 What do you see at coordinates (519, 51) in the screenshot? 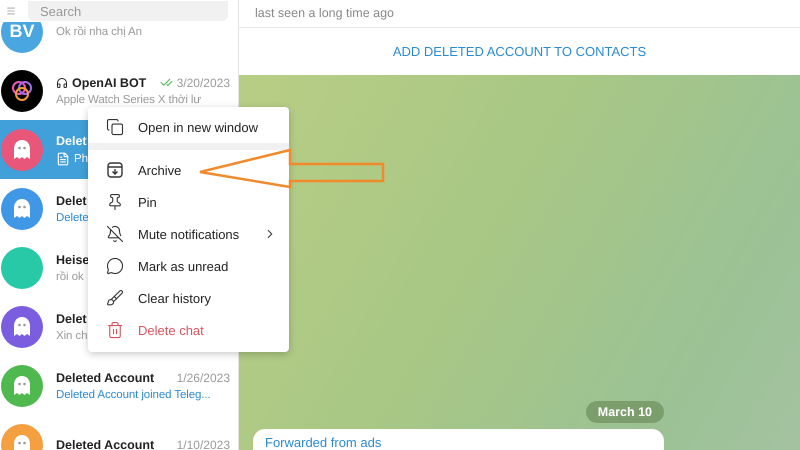
I see `add-to-contacts-button: ADD DELETED ACCOUNT TO CONTACTS` at bounding box center [519, 51].